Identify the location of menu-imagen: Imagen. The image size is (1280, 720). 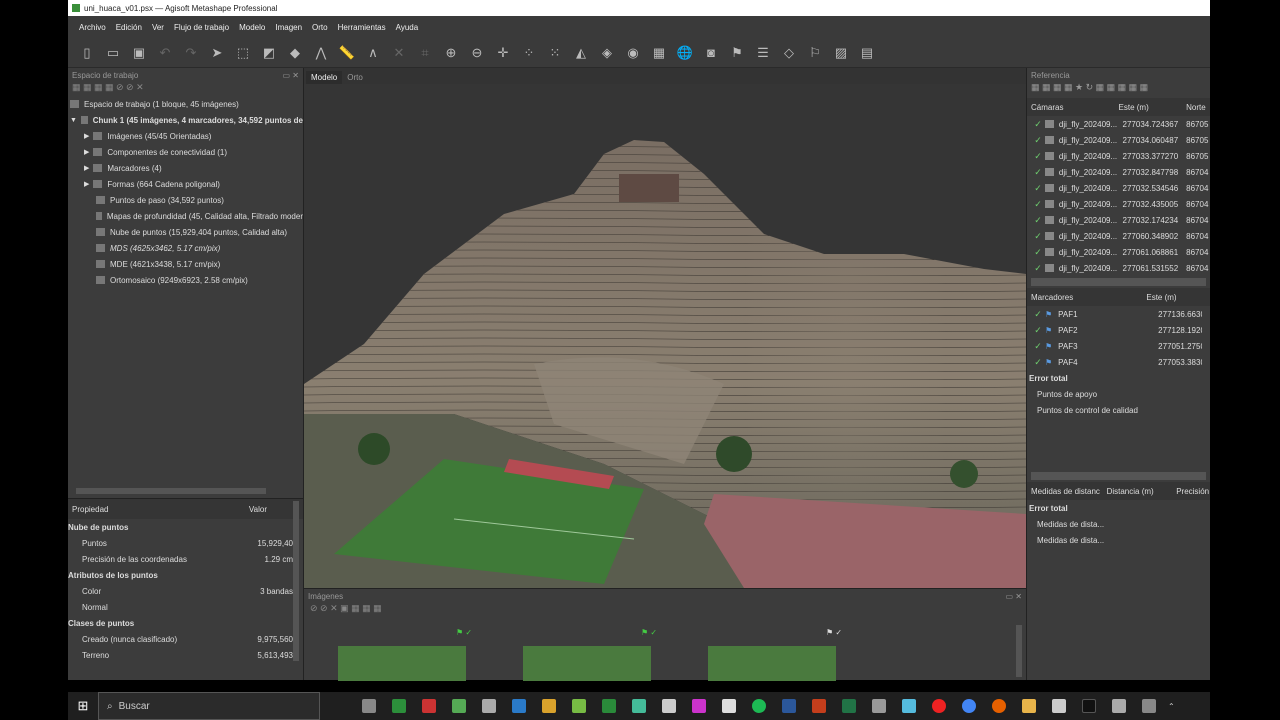
(288, 27).